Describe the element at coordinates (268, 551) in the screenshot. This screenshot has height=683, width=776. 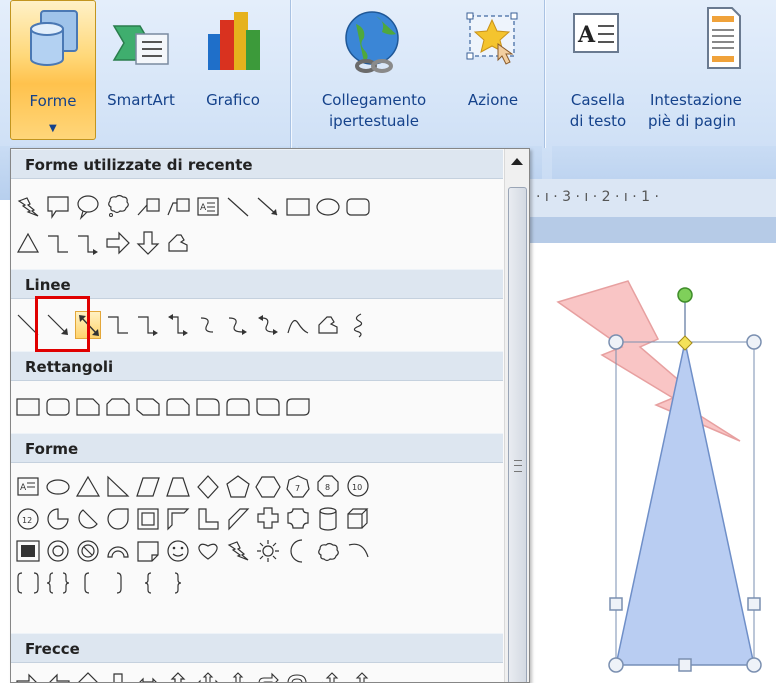
I see `sun-shape-icon` at that location.